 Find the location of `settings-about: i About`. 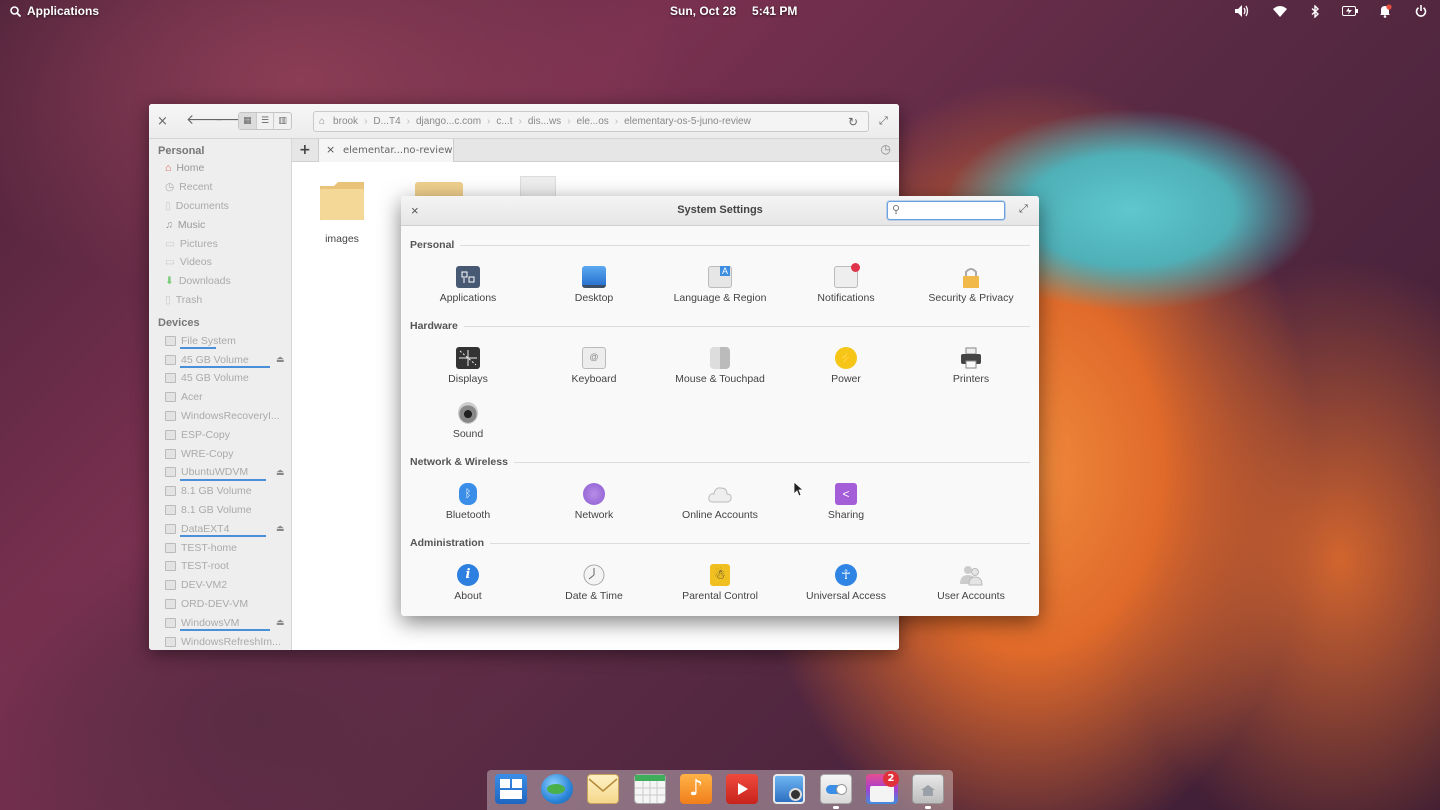

settings-about: i About is located at coordinates (468, 583).